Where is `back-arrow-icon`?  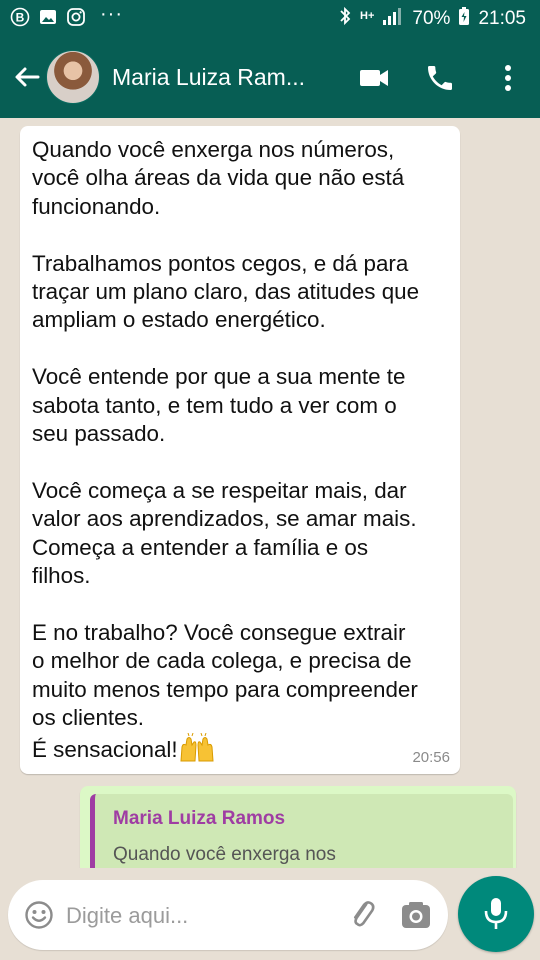
back-arrow-icon is located at coordinates (27, 77).